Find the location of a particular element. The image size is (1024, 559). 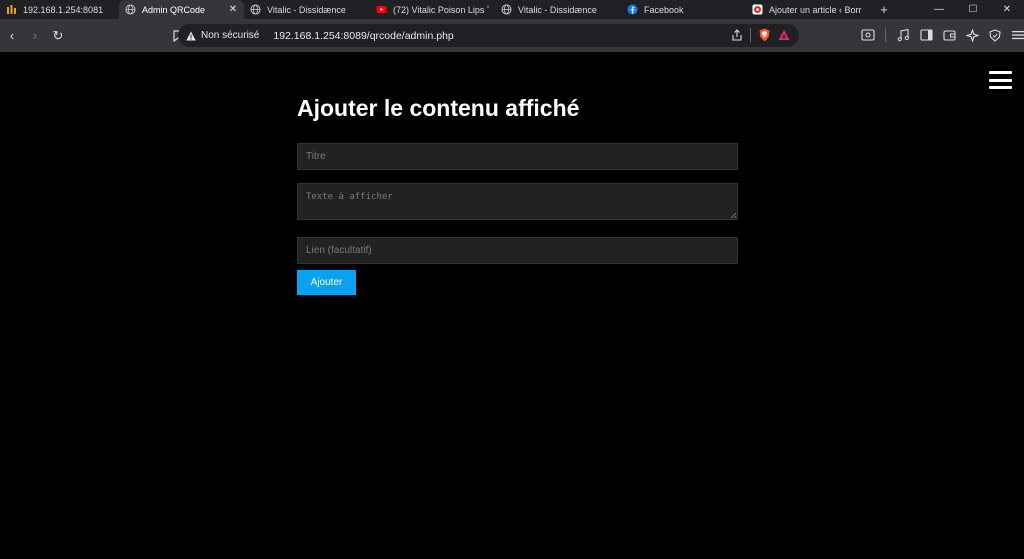

tab-vitalic-2: Vitalic - Dissidænce is located at coordinates (558, 9).